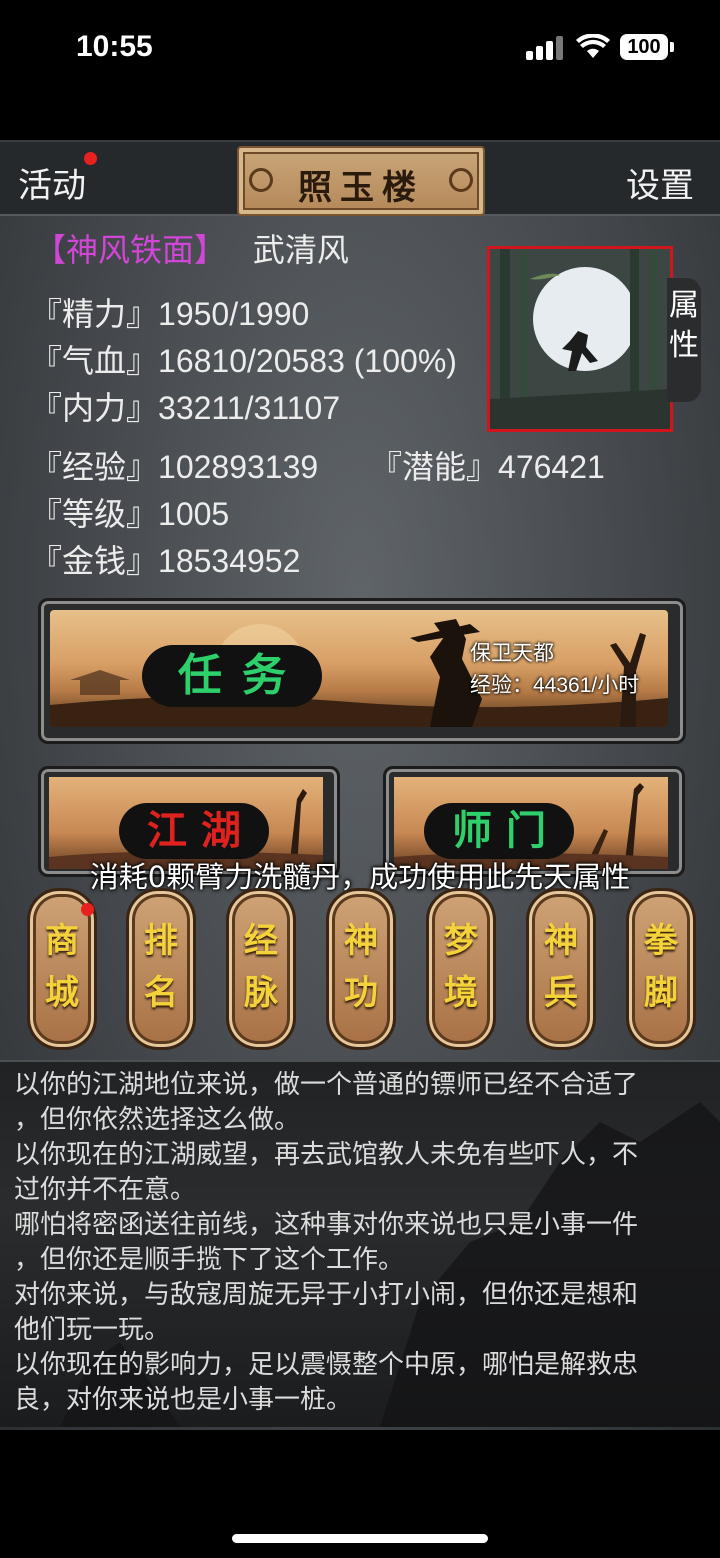 The height and width of the screenshot is (1558, 720). Describe the element at coordinates (499, 831) in the screenshot. I see `shimen-button: 师门` at that location.